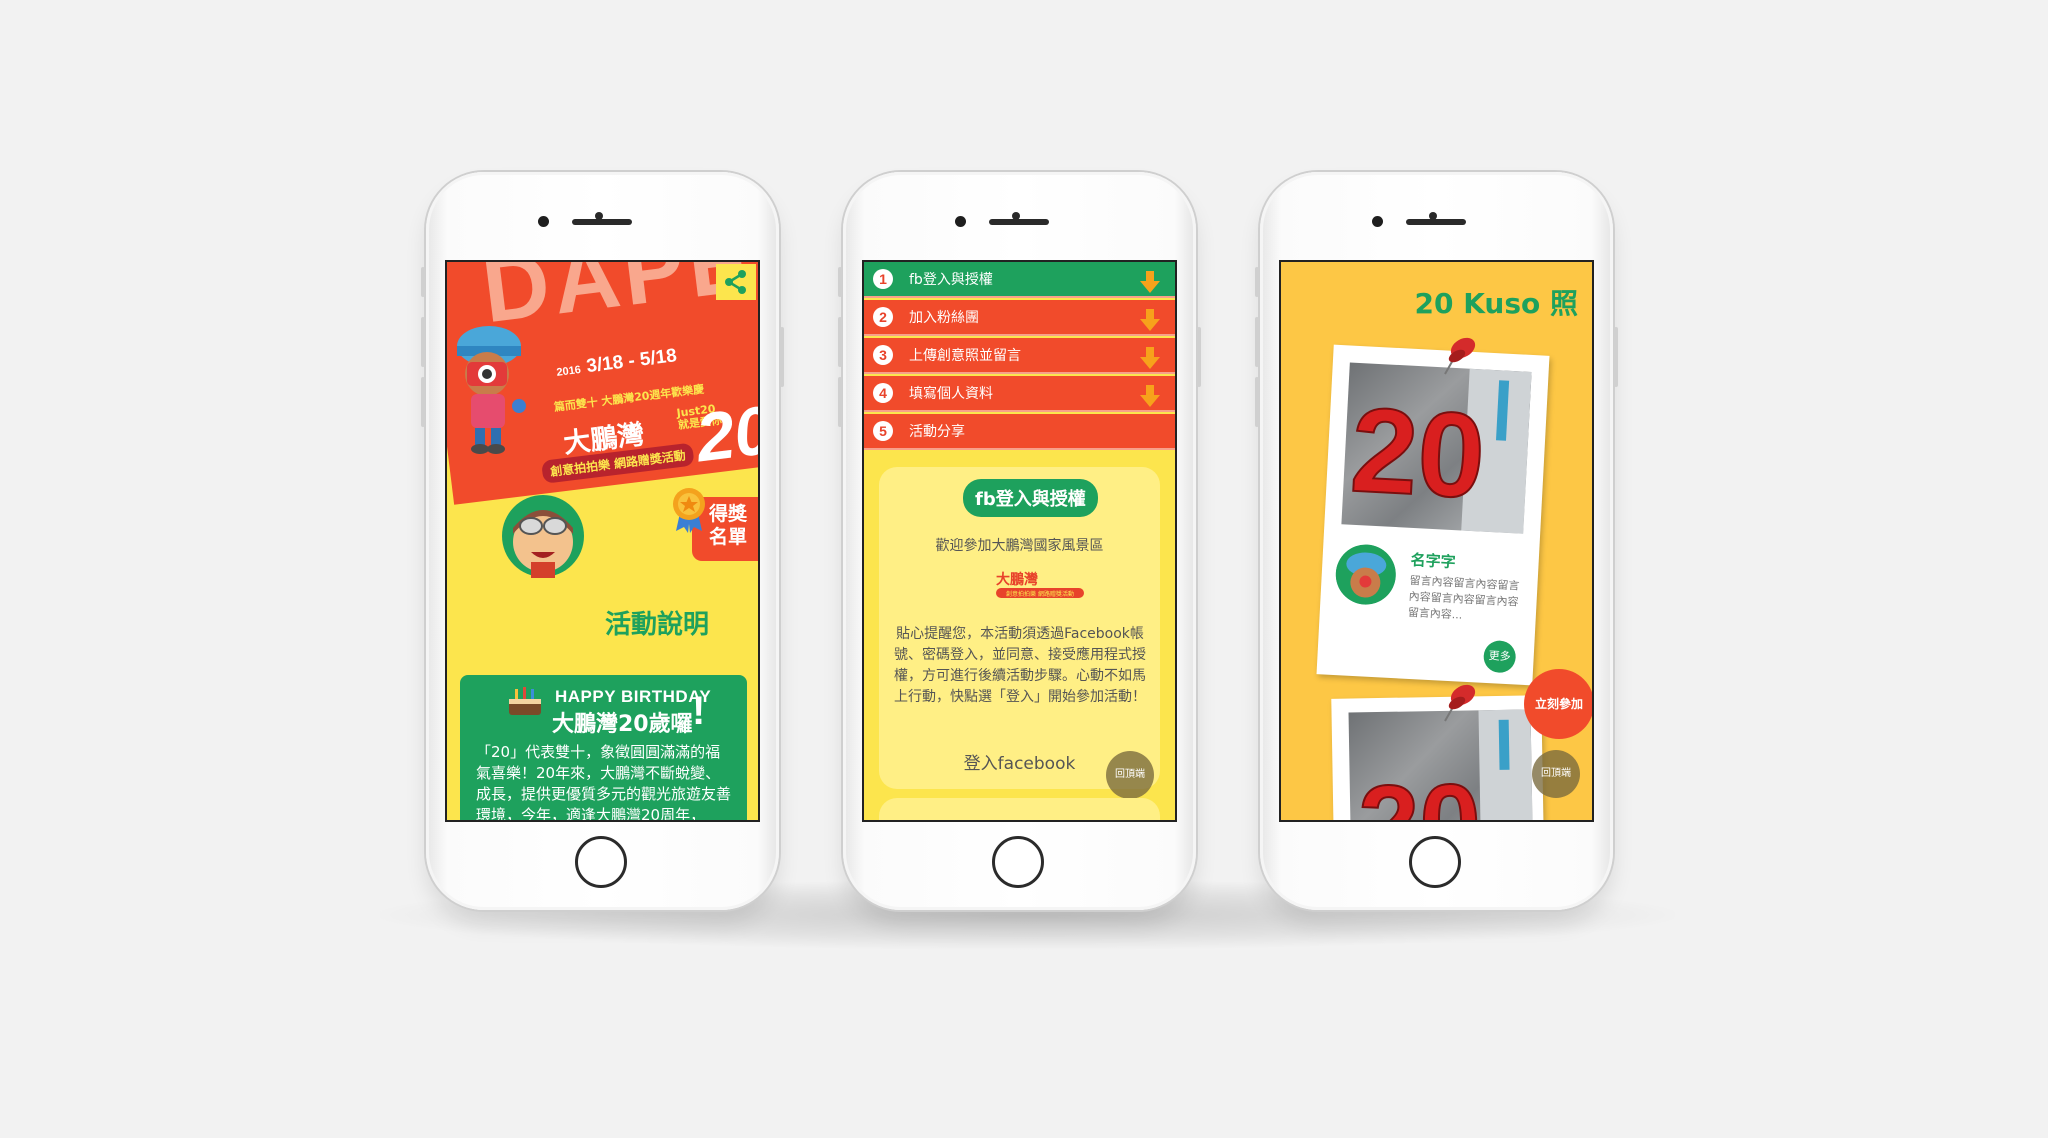  Describe the element at coordinates (491, 390) in the screenshot. I see `mascot-photographer-illustration` at that location.